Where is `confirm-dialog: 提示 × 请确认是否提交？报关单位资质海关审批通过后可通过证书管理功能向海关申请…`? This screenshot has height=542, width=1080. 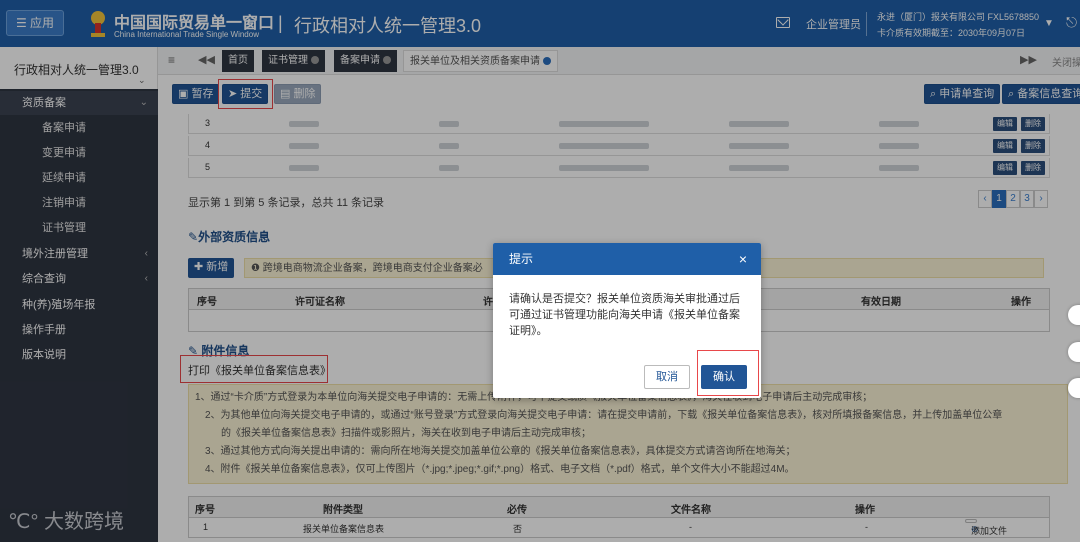
confirm-dialog: 提示 × 请确认是否提交？报关单位资质海关审批通过后可通过证书管理功能向海关申请… is located at coordinates (627, 320).